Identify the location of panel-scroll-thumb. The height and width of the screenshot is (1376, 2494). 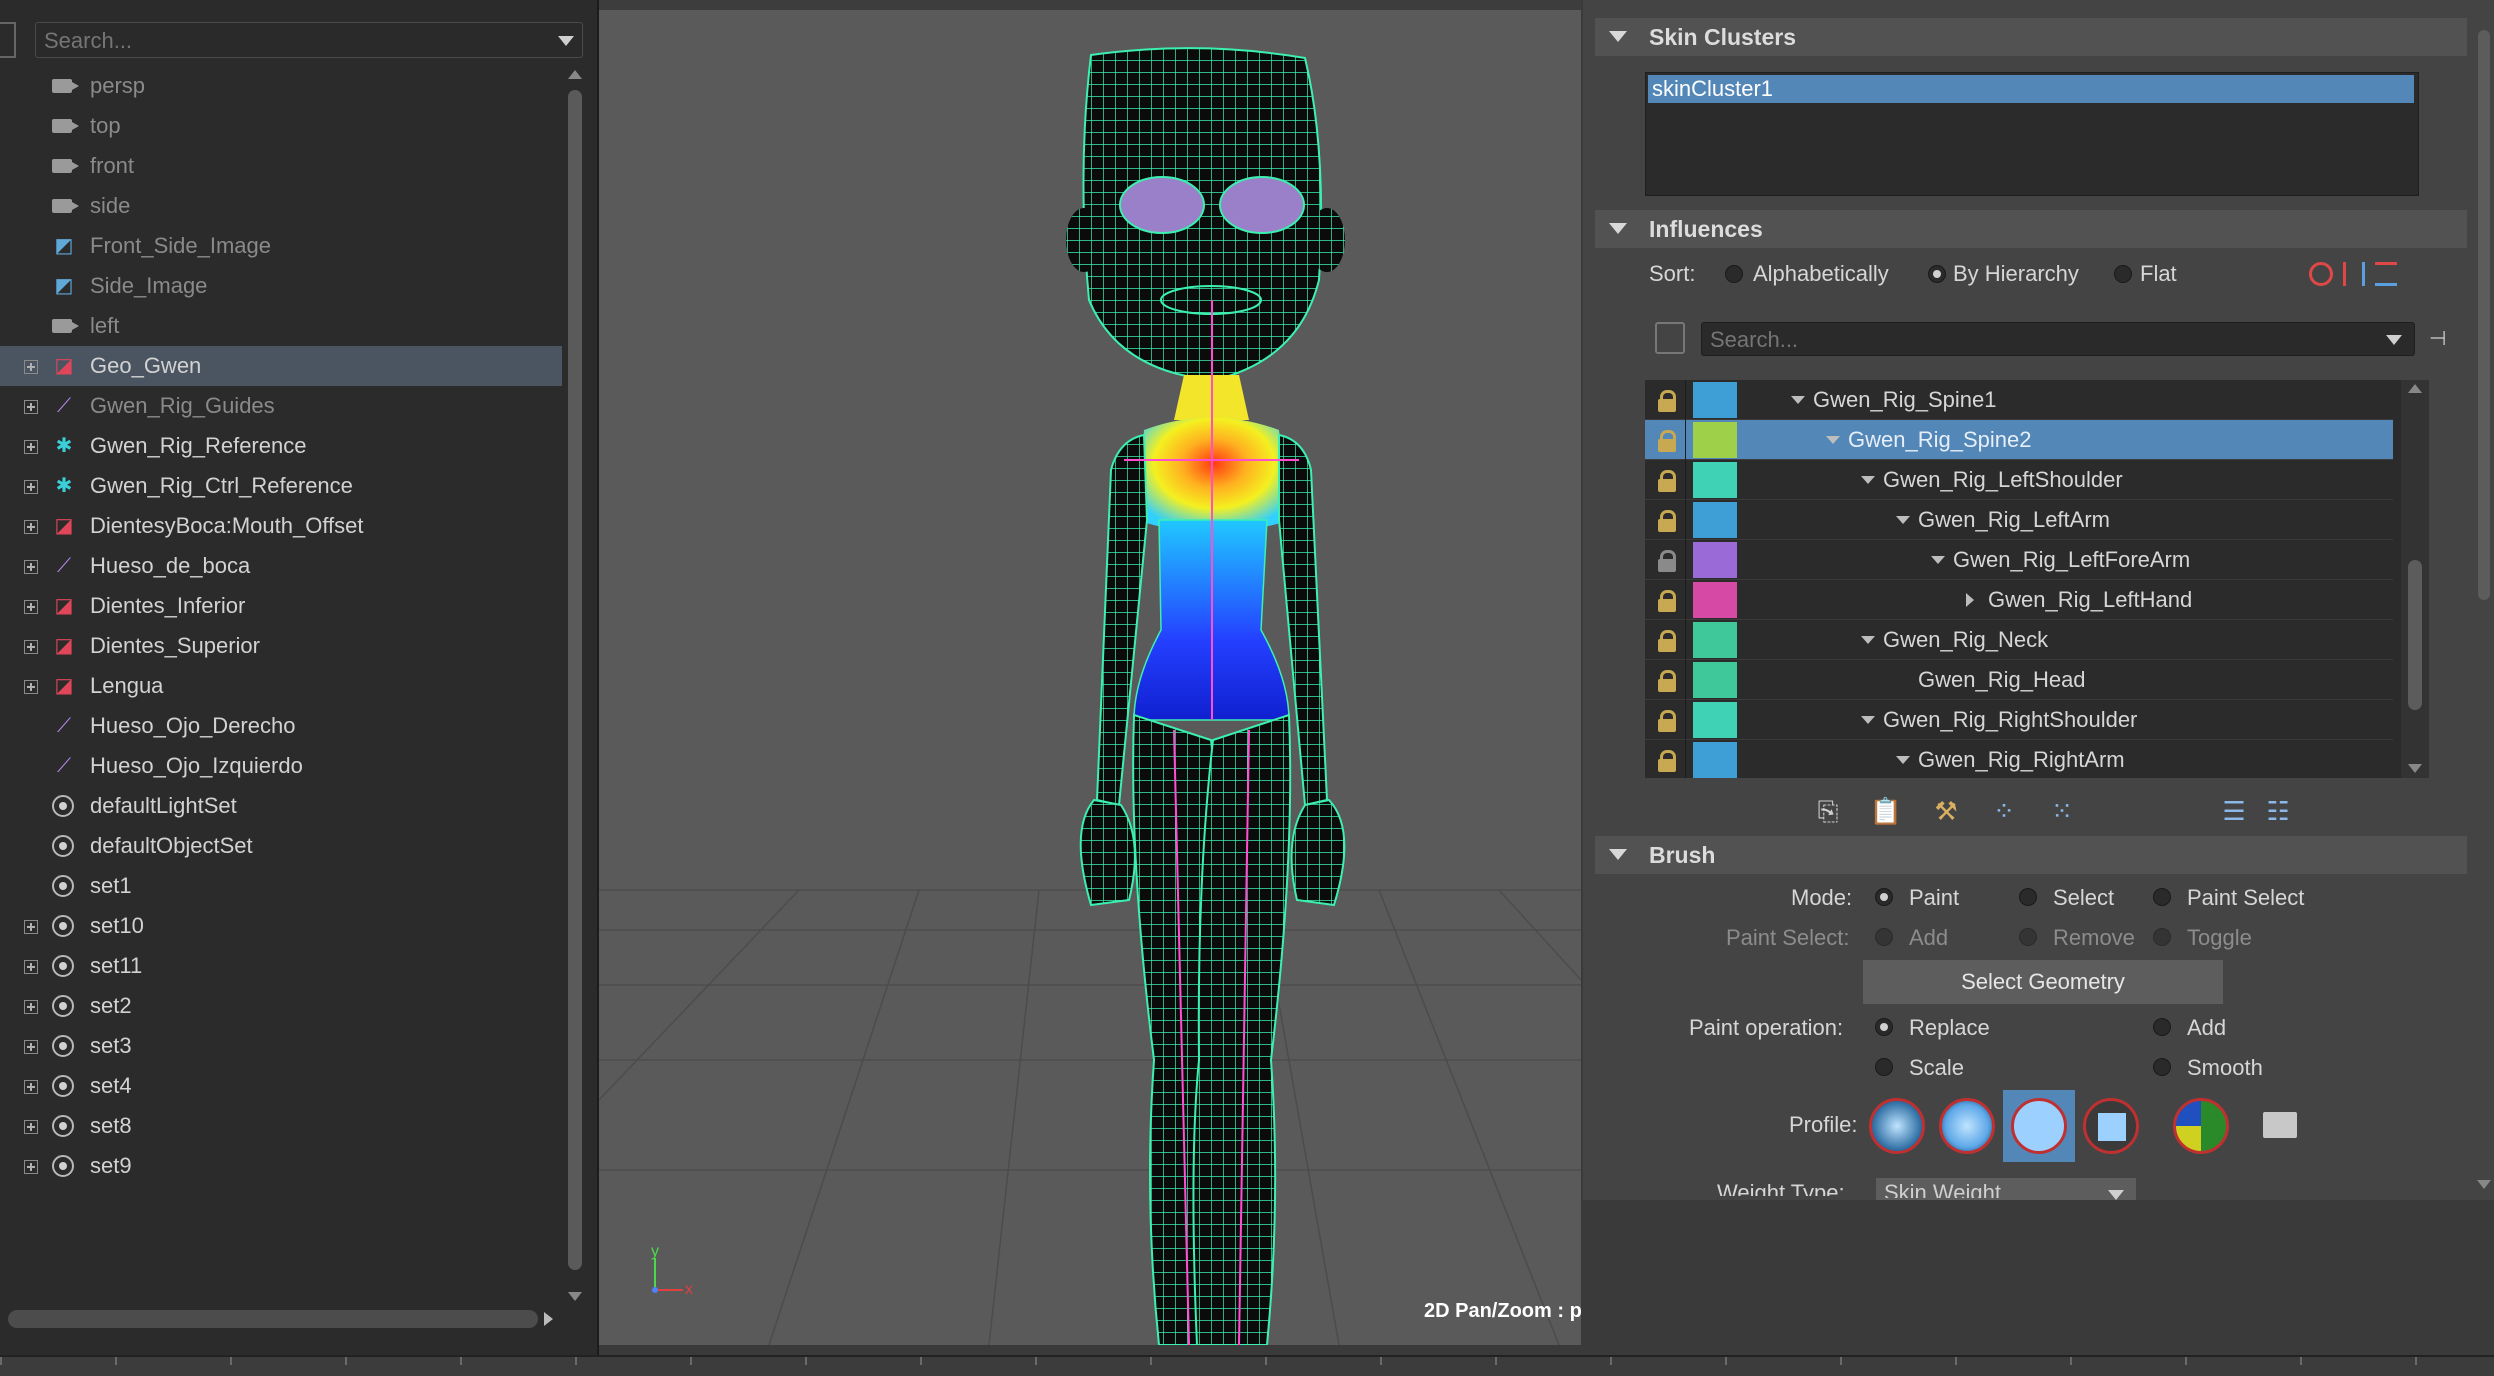
(2484, 315).